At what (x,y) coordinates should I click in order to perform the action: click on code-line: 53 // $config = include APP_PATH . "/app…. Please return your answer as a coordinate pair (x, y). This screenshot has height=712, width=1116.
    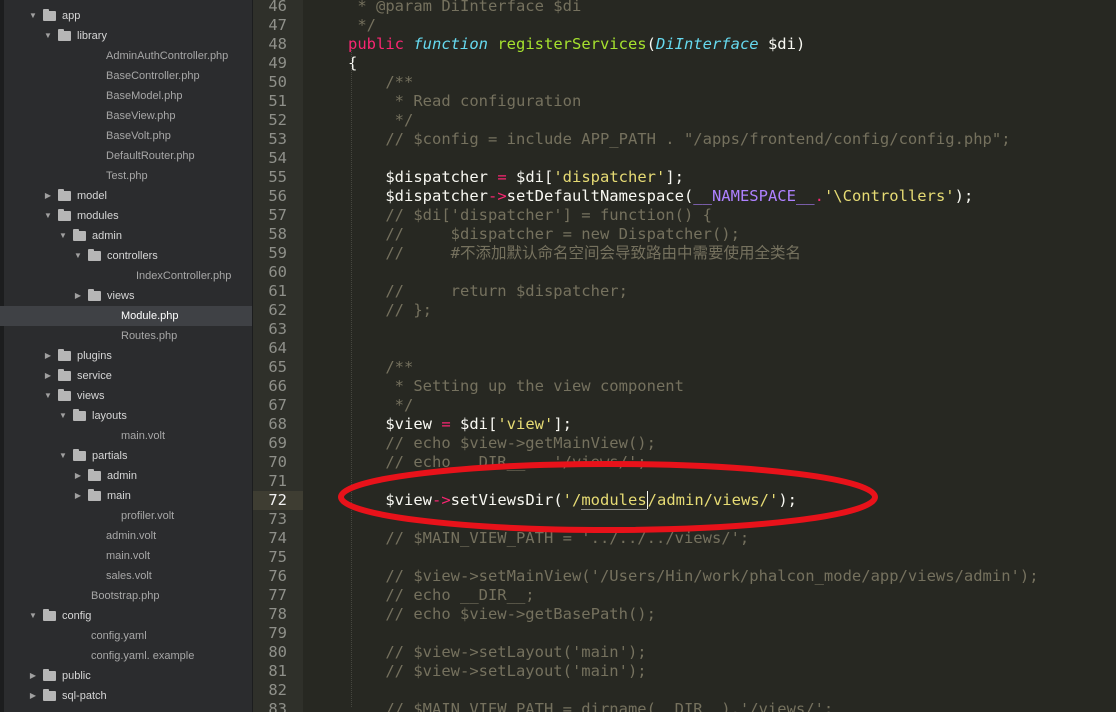
    Looking at the image, I should click on (684, 139).